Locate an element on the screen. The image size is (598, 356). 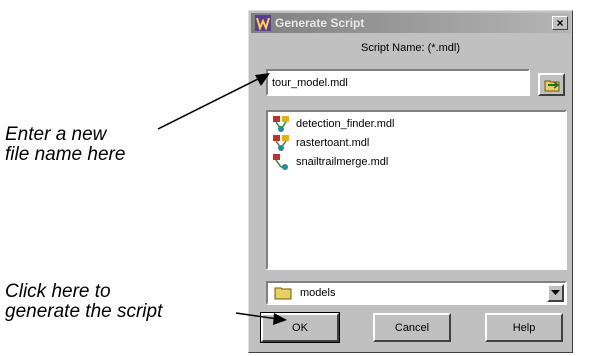
annotation-filename: Enter a new file name here is located at coordinates (65, 145).